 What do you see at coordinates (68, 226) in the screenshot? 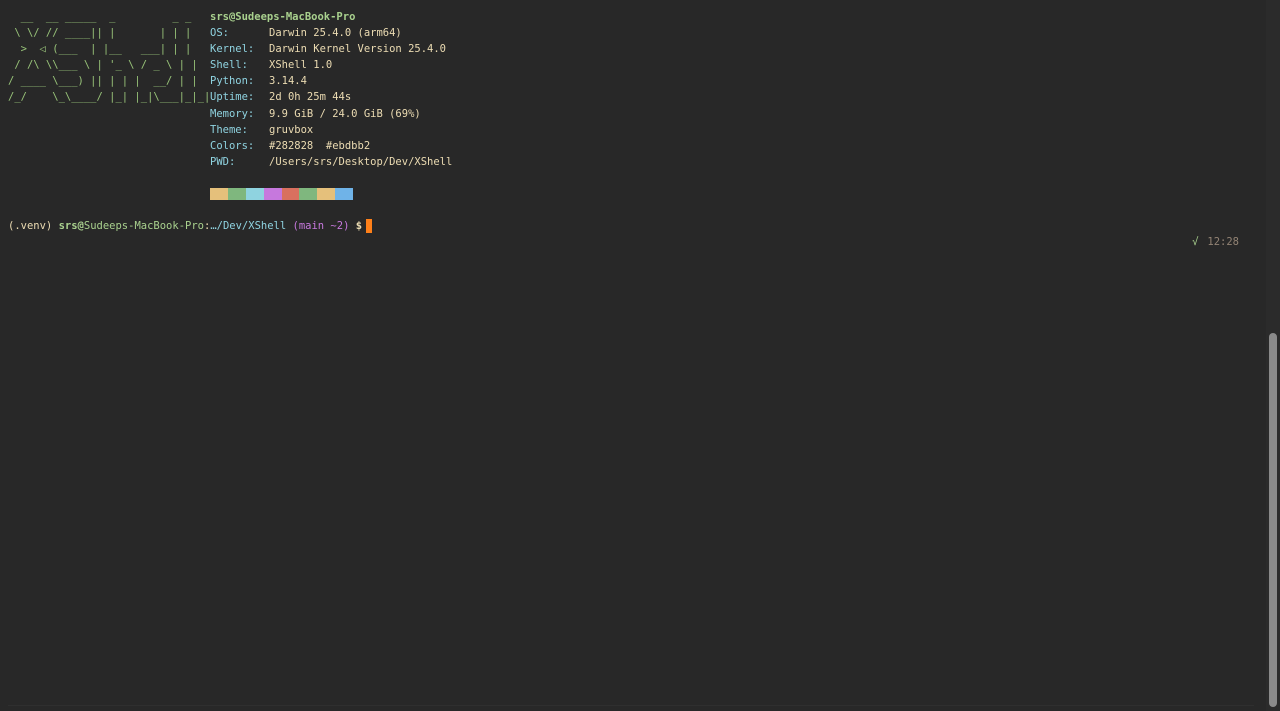
I see `prompt-user: srs` at bounding box center [68, 226].